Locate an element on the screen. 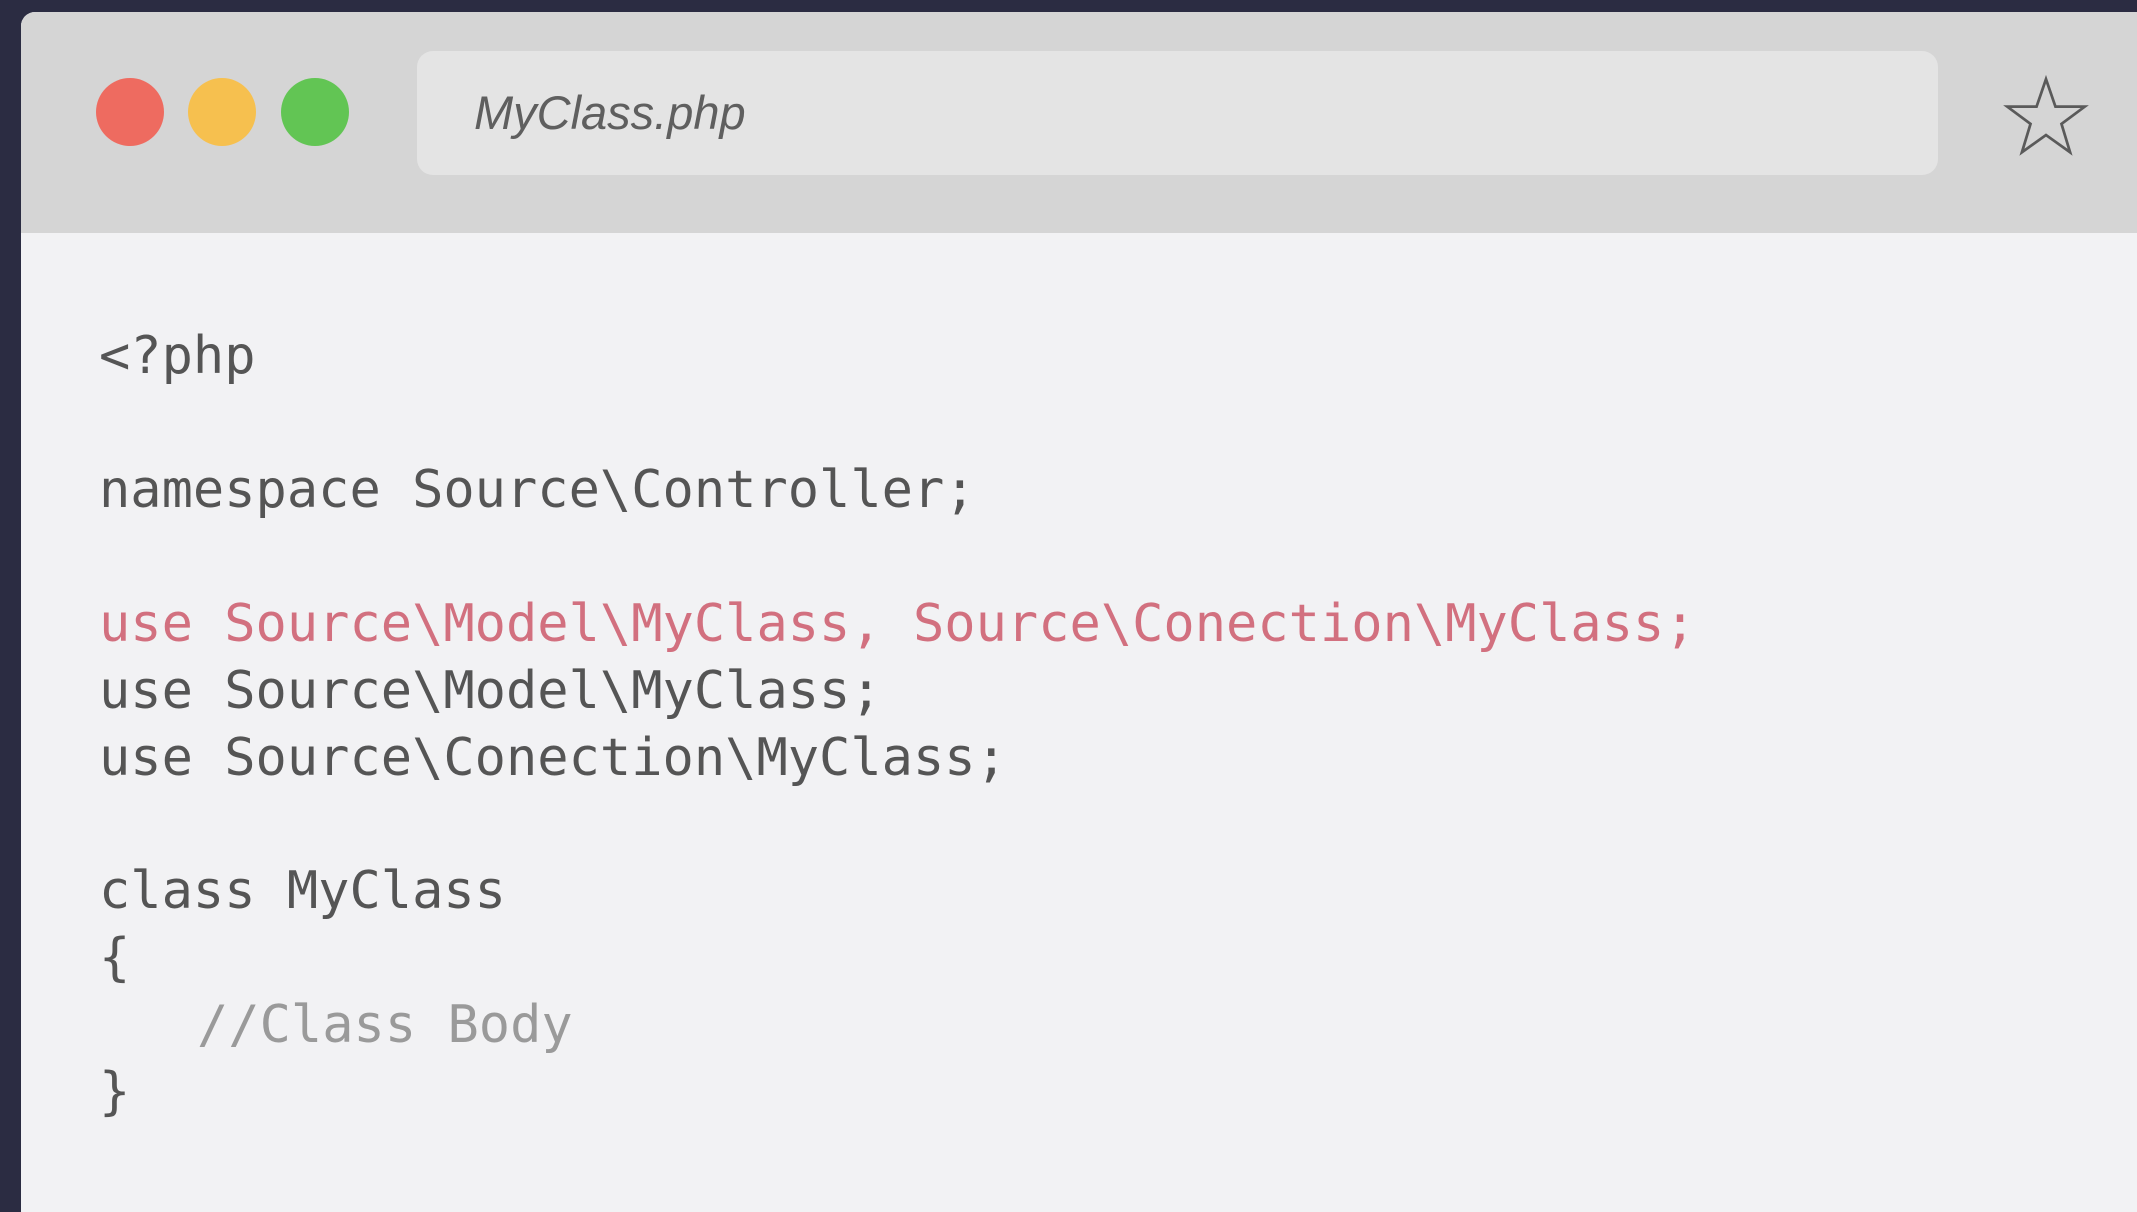 The height and width of the screenshot is (1212, 2137). code-line-close-brace: } is located at coordinates (115, 1092).